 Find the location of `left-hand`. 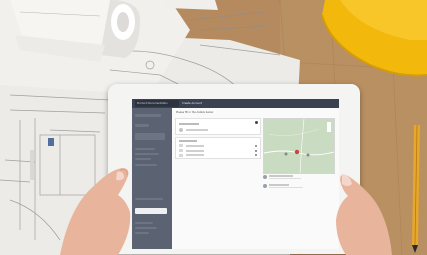

left-hand is located at coordinates (95, 211).